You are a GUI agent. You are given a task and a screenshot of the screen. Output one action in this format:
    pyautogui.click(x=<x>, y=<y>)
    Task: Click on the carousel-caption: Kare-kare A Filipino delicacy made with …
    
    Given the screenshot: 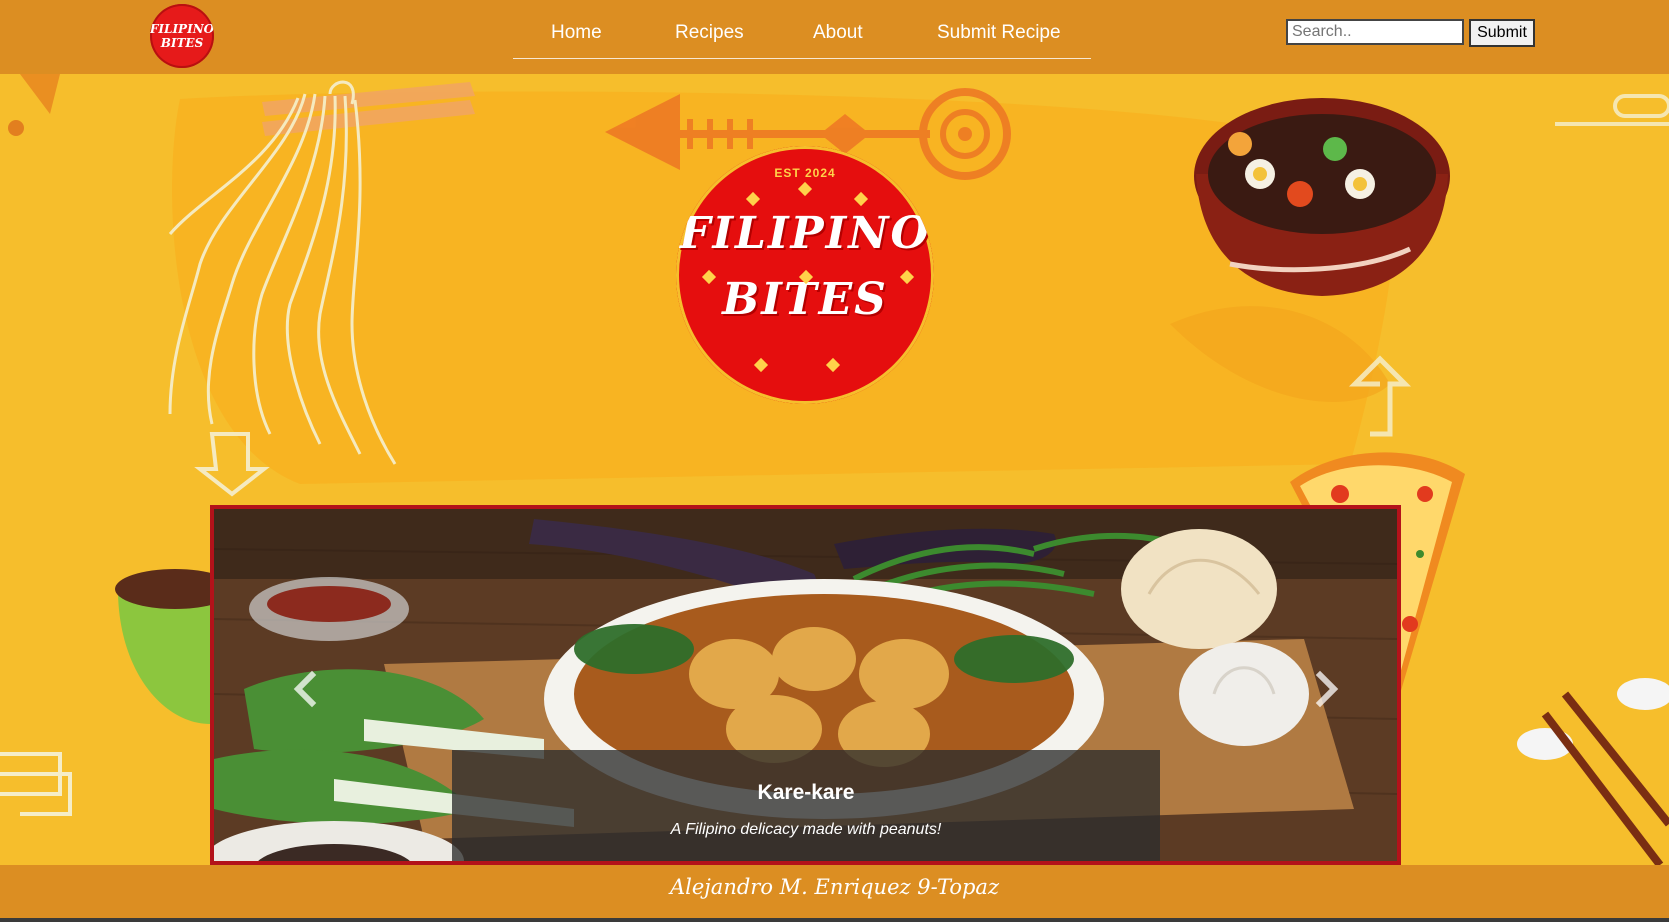 What is the action you would take?
    pyautogui.click(x=806, y=805)
    